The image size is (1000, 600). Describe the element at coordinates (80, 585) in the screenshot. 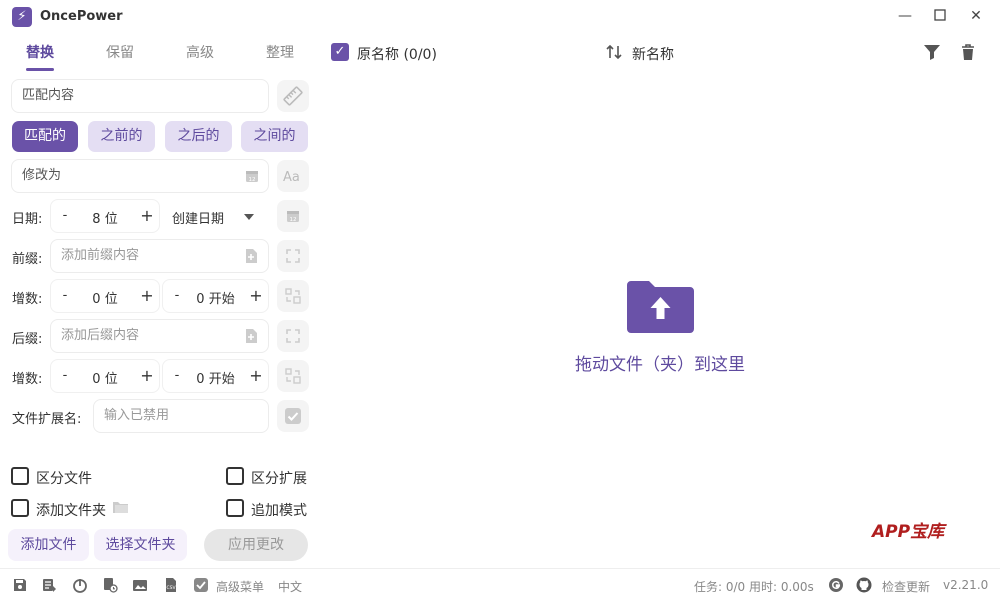

I see `power-icon` at that location.